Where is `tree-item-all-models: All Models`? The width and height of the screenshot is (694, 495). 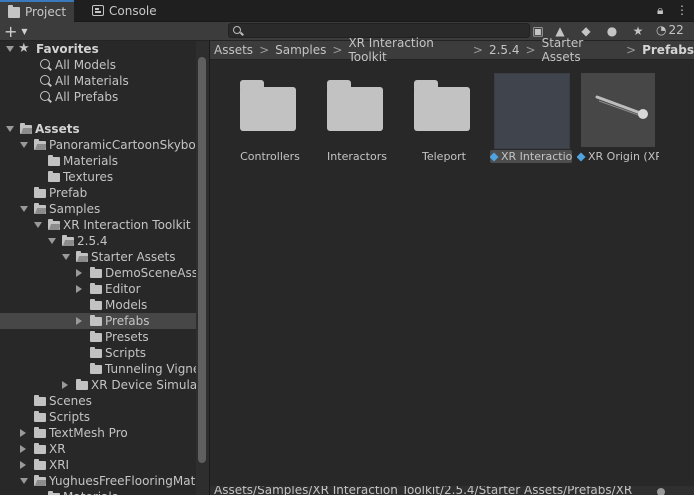 tree-item-all-models: All Models is located at coordinates (98, 65).